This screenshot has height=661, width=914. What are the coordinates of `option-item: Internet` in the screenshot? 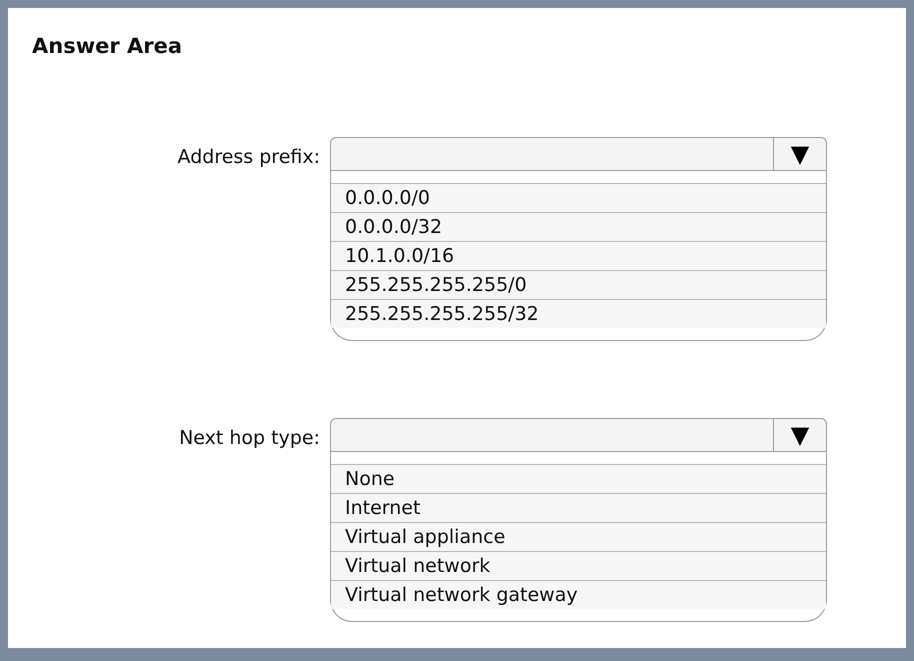 It's located at (578, 507).